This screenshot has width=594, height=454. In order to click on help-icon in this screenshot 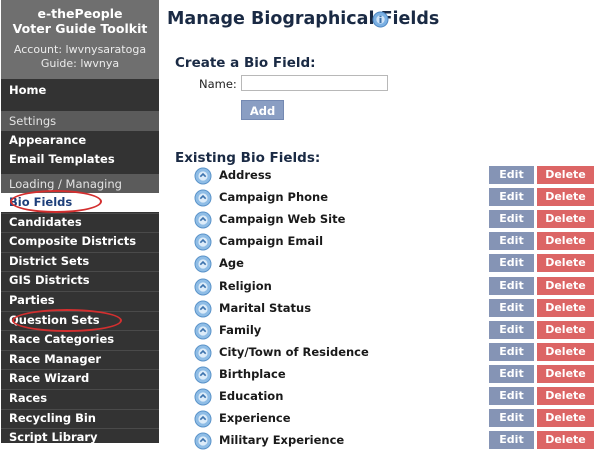, I will do `click(380, 19)`.